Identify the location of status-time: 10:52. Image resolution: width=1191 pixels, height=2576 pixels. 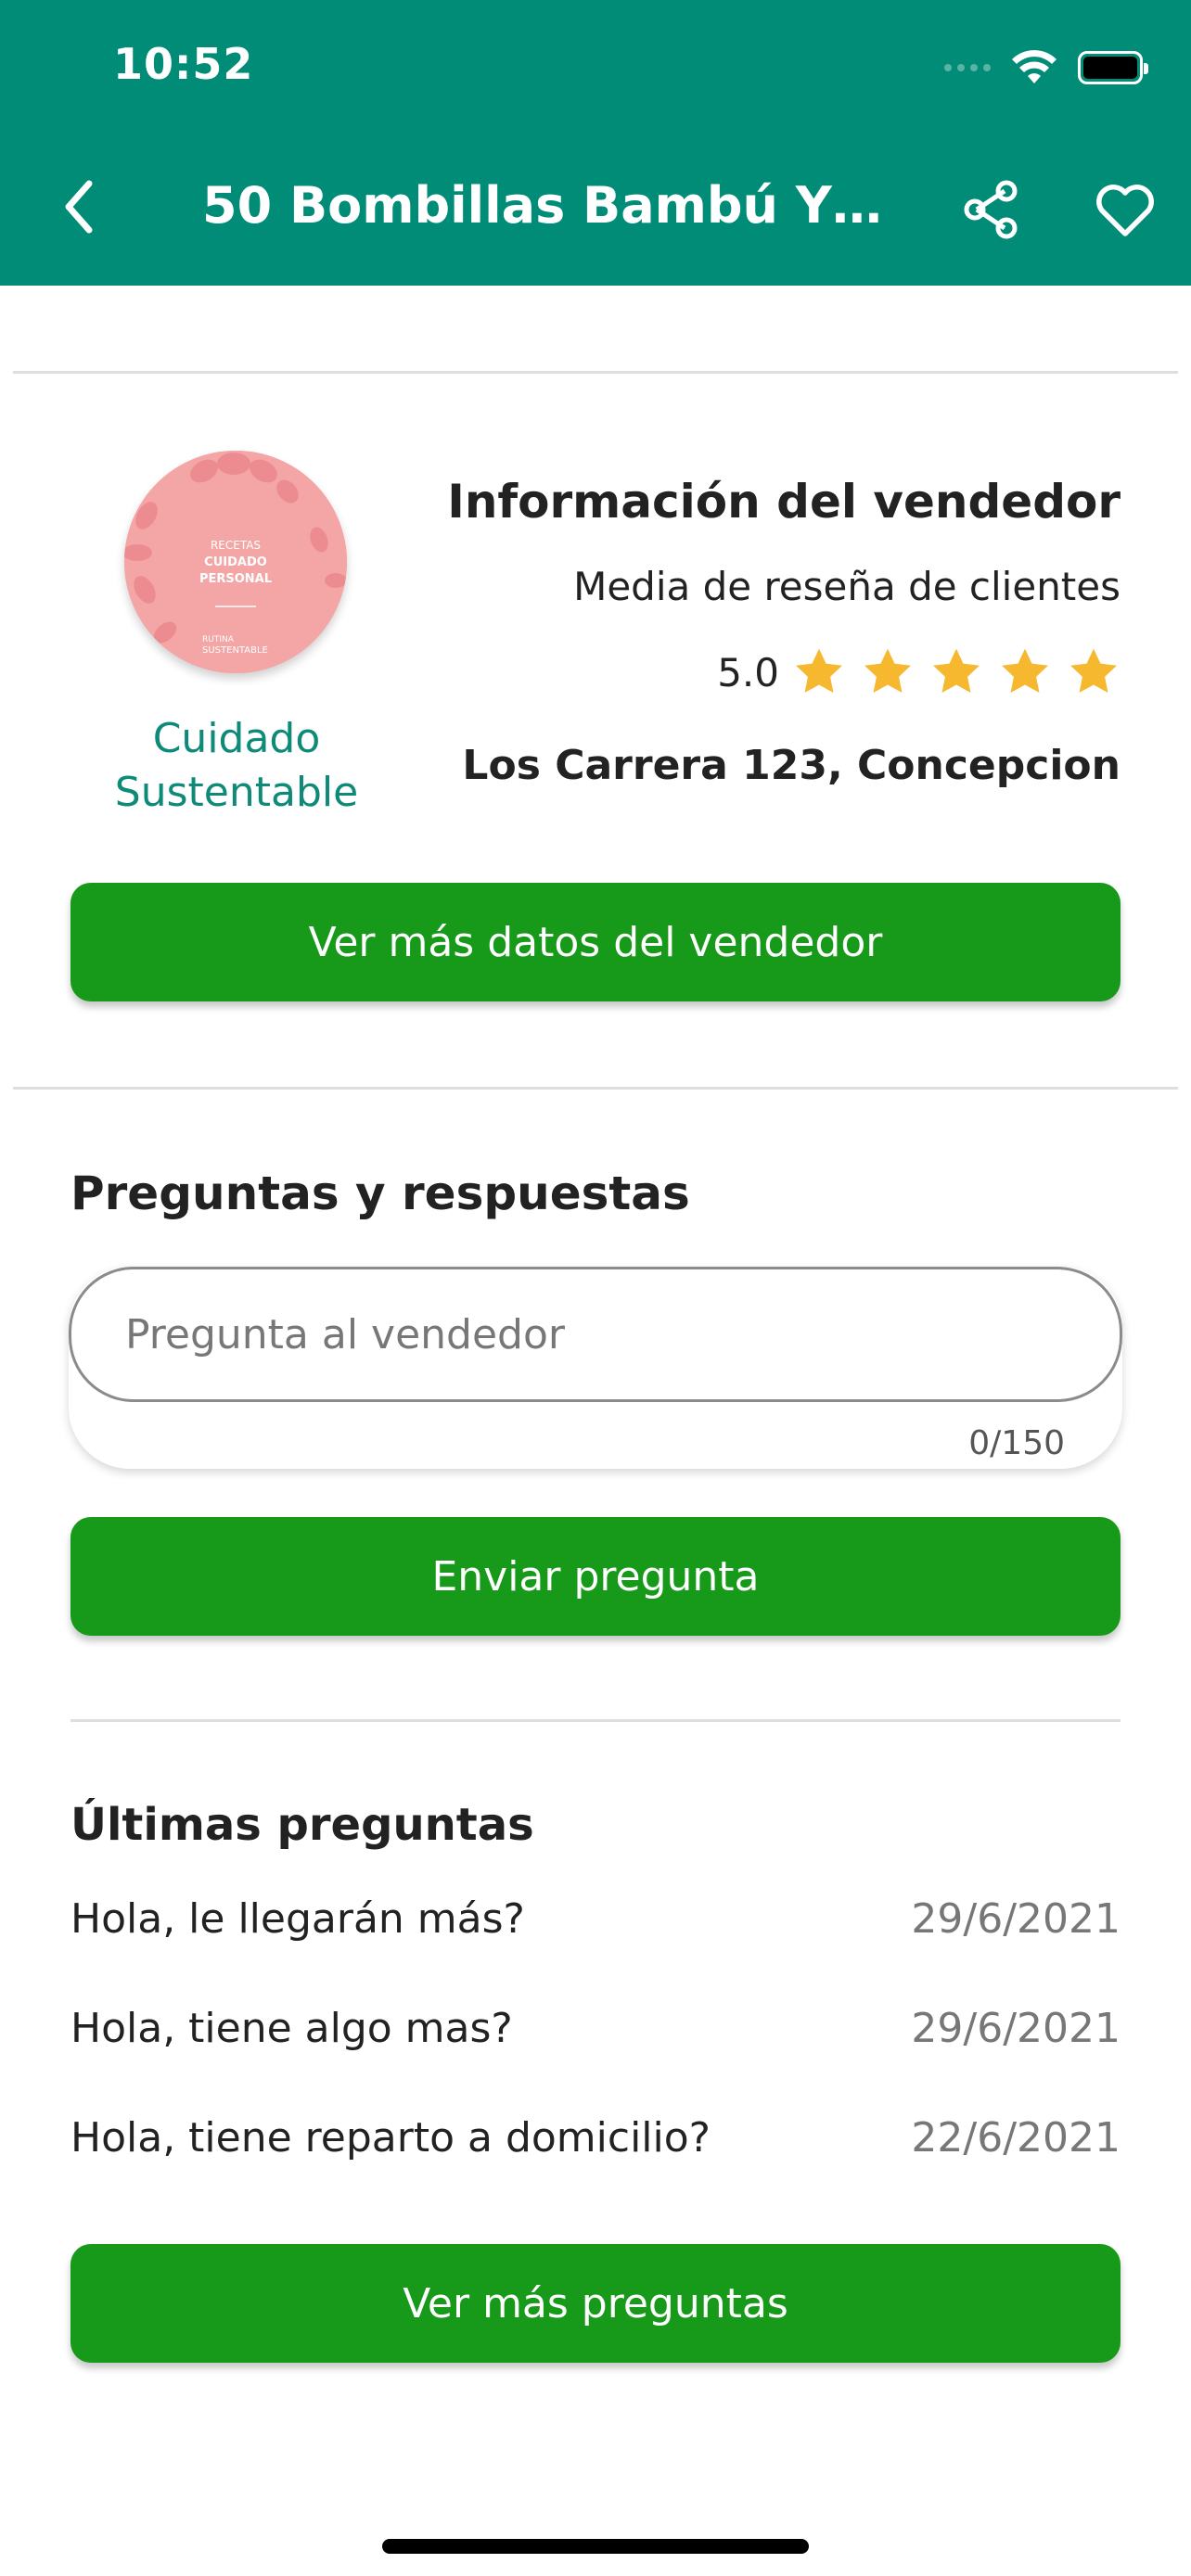
(183, 64).